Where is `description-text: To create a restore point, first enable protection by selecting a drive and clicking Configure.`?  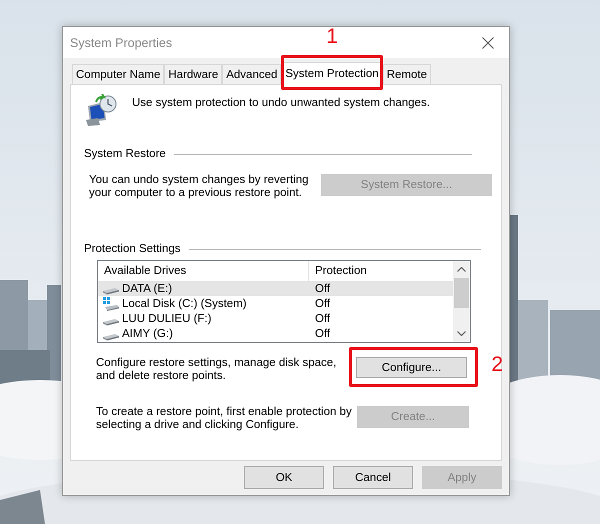 description-text: To create a restore point, first enable protection by selecting a drive and clicking Configure. is located at coordinates (224, 419).